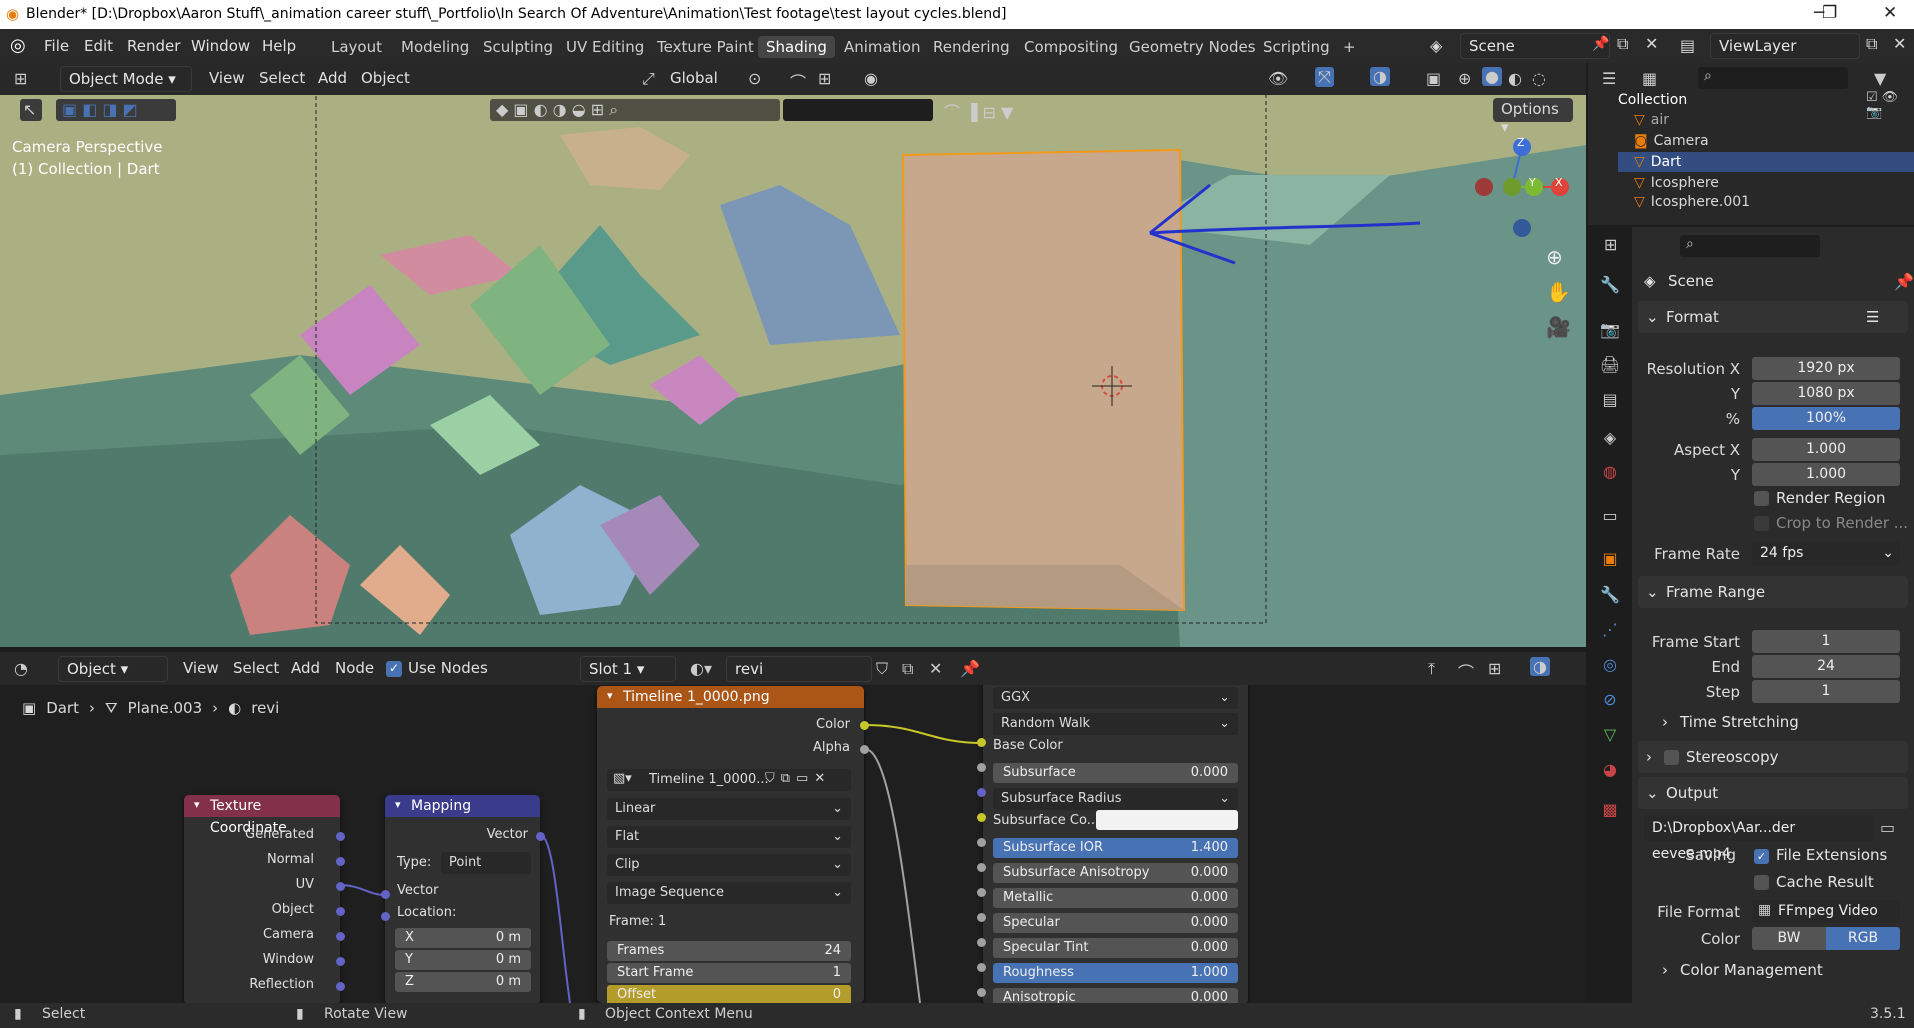 Image resolution: width=1914 pixels, height=1028 pixels. I want to click on specular-field: Specular 0.000, so click(1115, 923).